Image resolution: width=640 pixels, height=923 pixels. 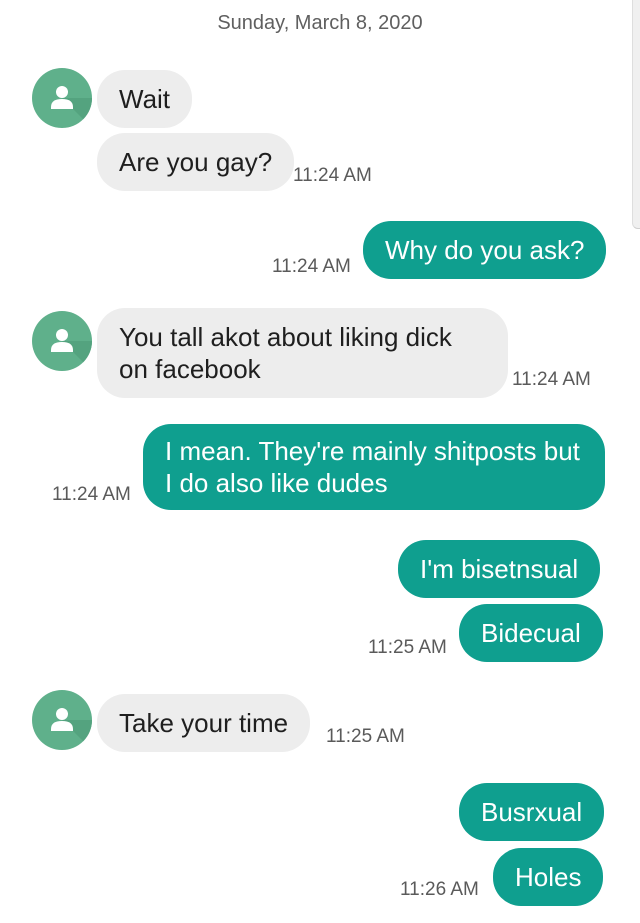 I want to click on message-bubble-incoming: Are you gay?, so click(x=196, y=162).